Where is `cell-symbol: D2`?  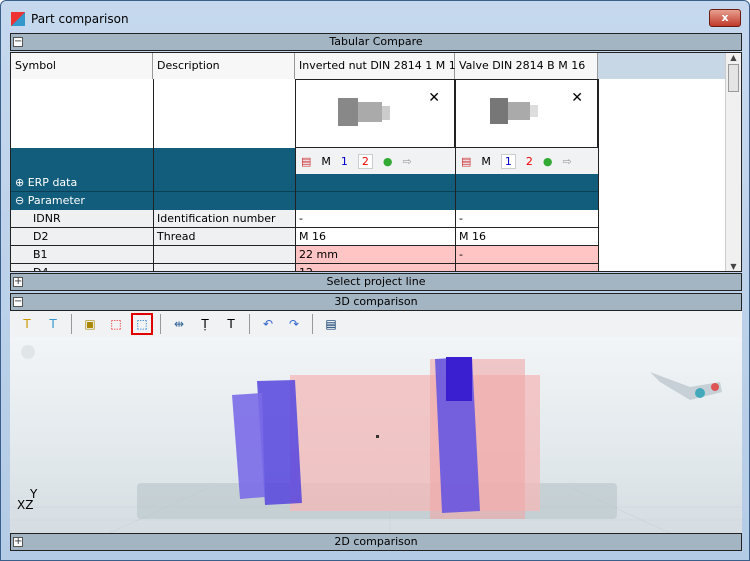
cell-symbol: D2 is located at coordinates (82, 237).